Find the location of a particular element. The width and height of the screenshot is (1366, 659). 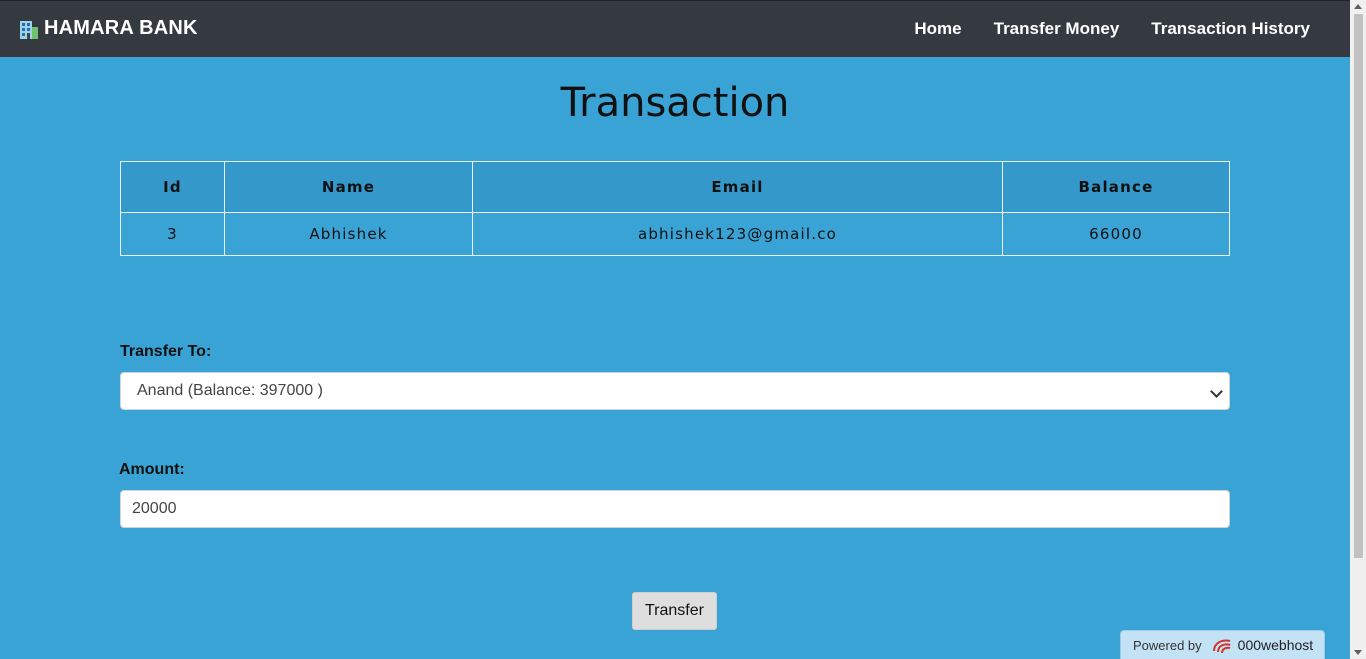

cell-id: 3 is located at coordinates (172, 234).